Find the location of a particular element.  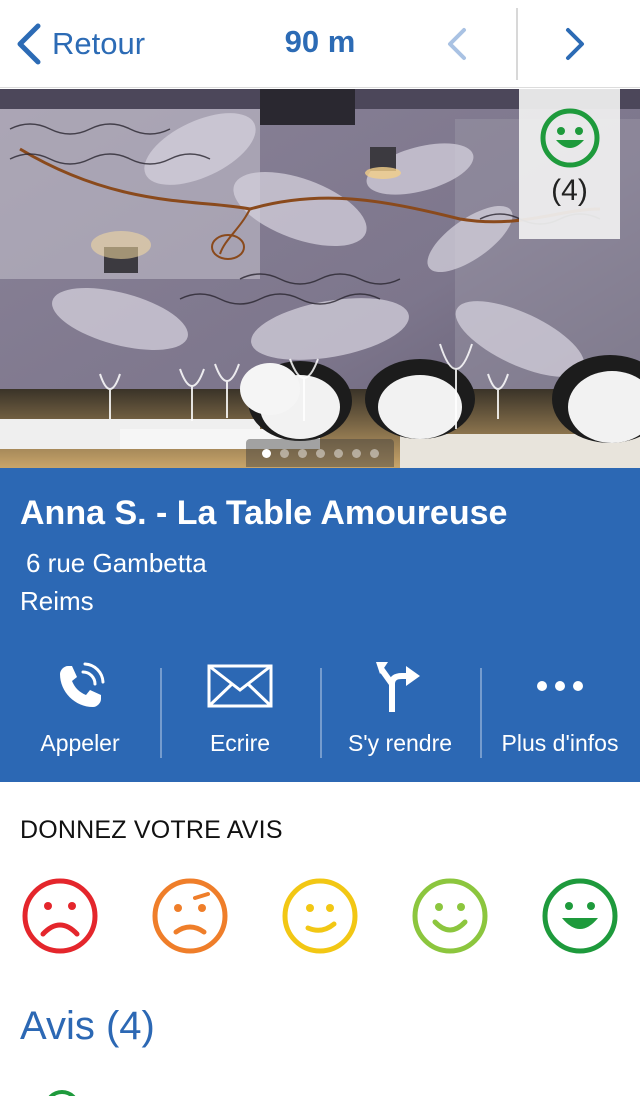

phone-icon is located at coordinates (82, 684).